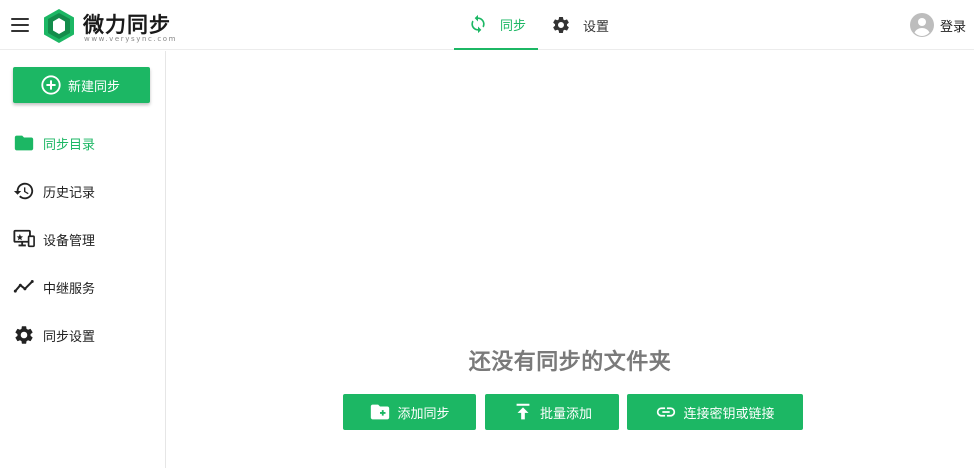  Describe the element at coordinates (94, 87) in the screenshot. I see `new-sync-label: 新建同步` at that location.